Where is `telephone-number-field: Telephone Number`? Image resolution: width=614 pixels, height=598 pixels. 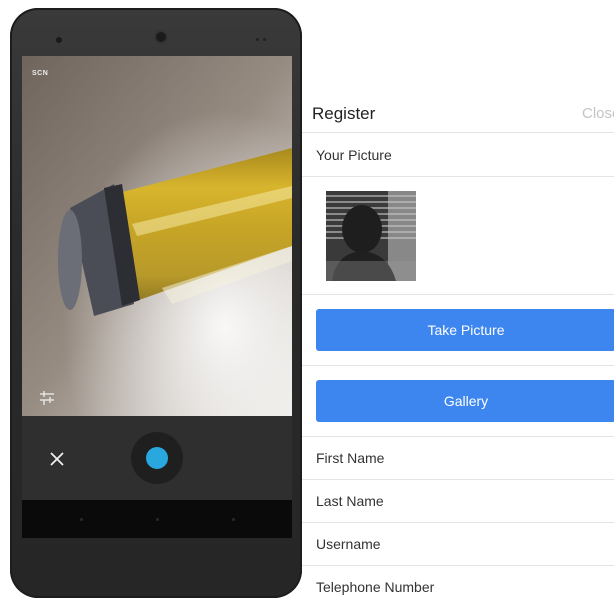 telephone-number-field: Telephone Number is located at coordinates (375, 587).